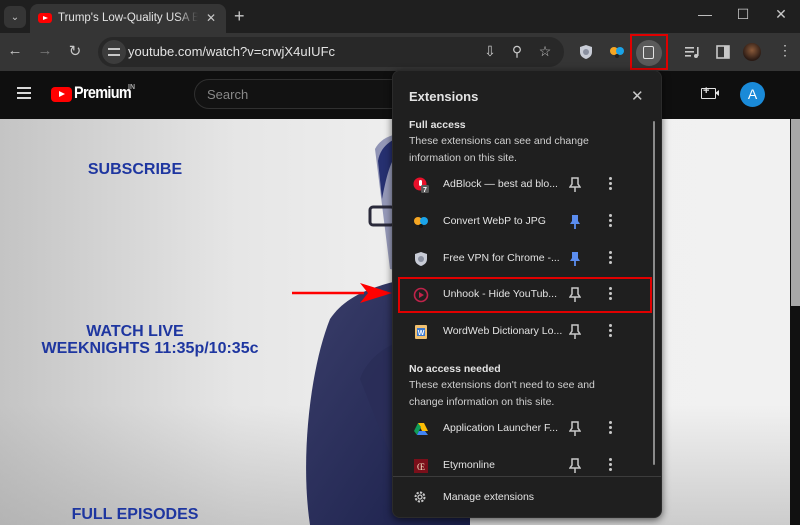 This screenshot has width=800, height=525. What do you see at coordinates (490, 51) in the screenshot?
I see `install-app-icon: ⇩` at bounding box center [490, 51].